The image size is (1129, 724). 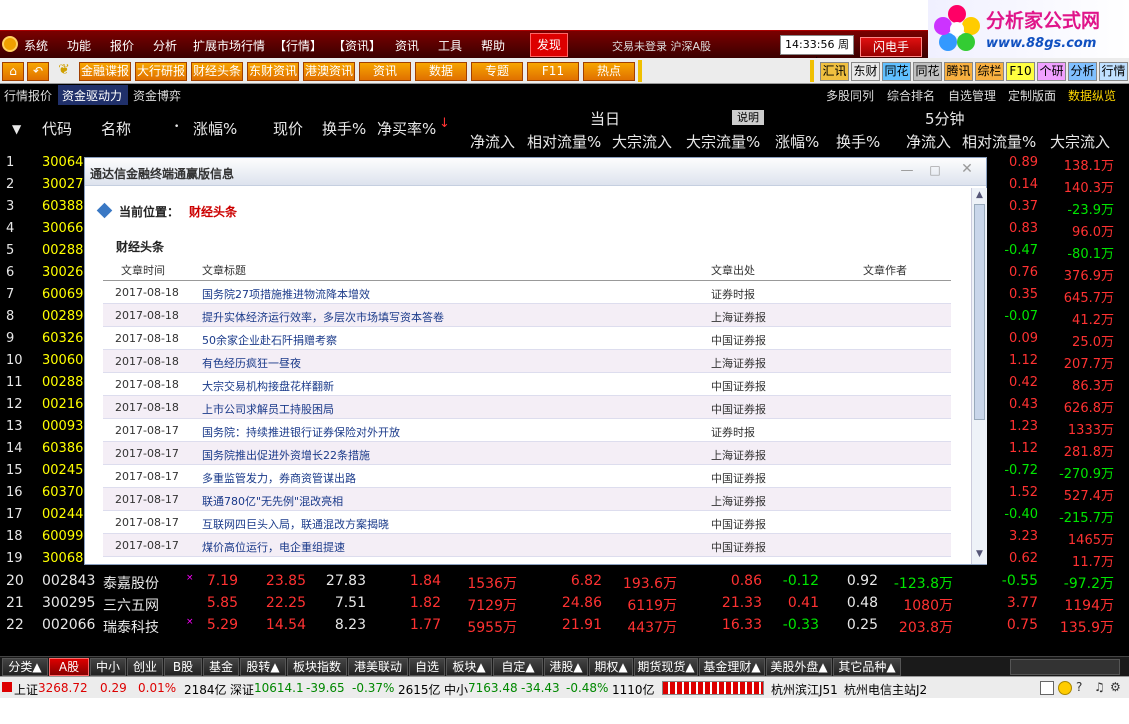 I want to click on col-block-flow: 大宗流量%, so click(x=723, y=141).